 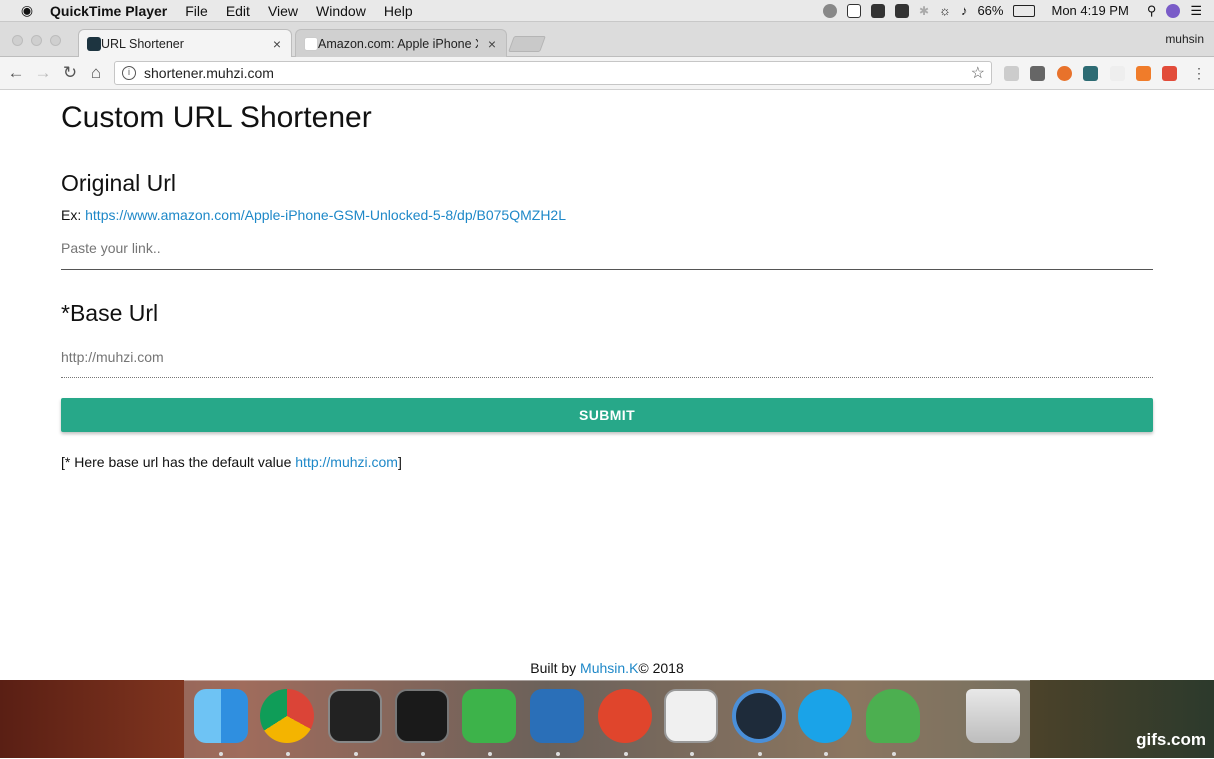 I want to click on dock, so click(x=607, y=719).